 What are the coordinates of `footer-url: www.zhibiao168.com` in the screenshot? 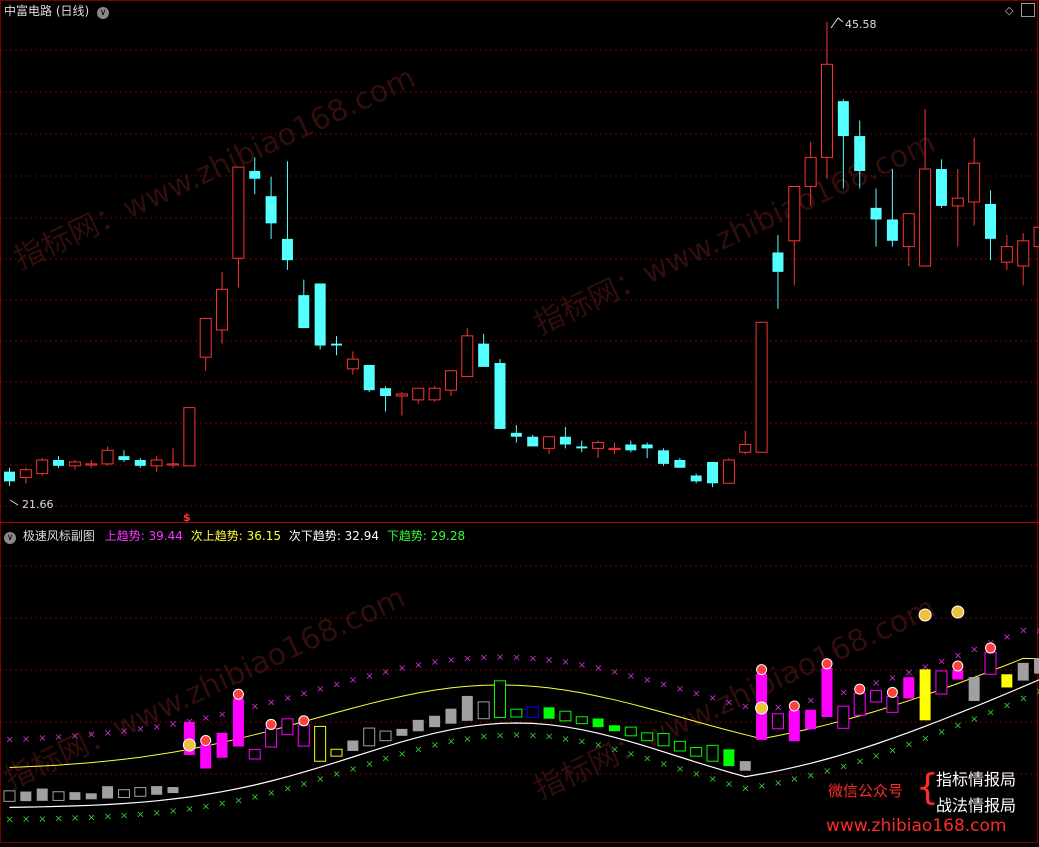 It's located at (916, 826).